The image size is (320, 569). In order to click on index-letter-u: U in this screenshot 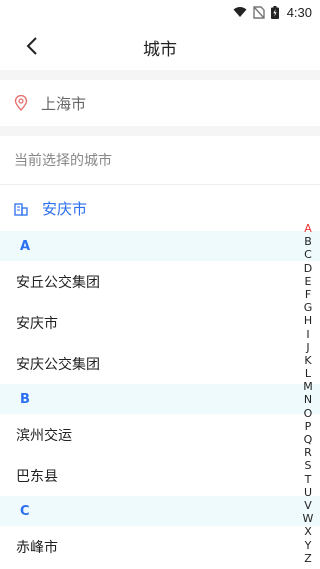, I will do `click(308, 492)`.